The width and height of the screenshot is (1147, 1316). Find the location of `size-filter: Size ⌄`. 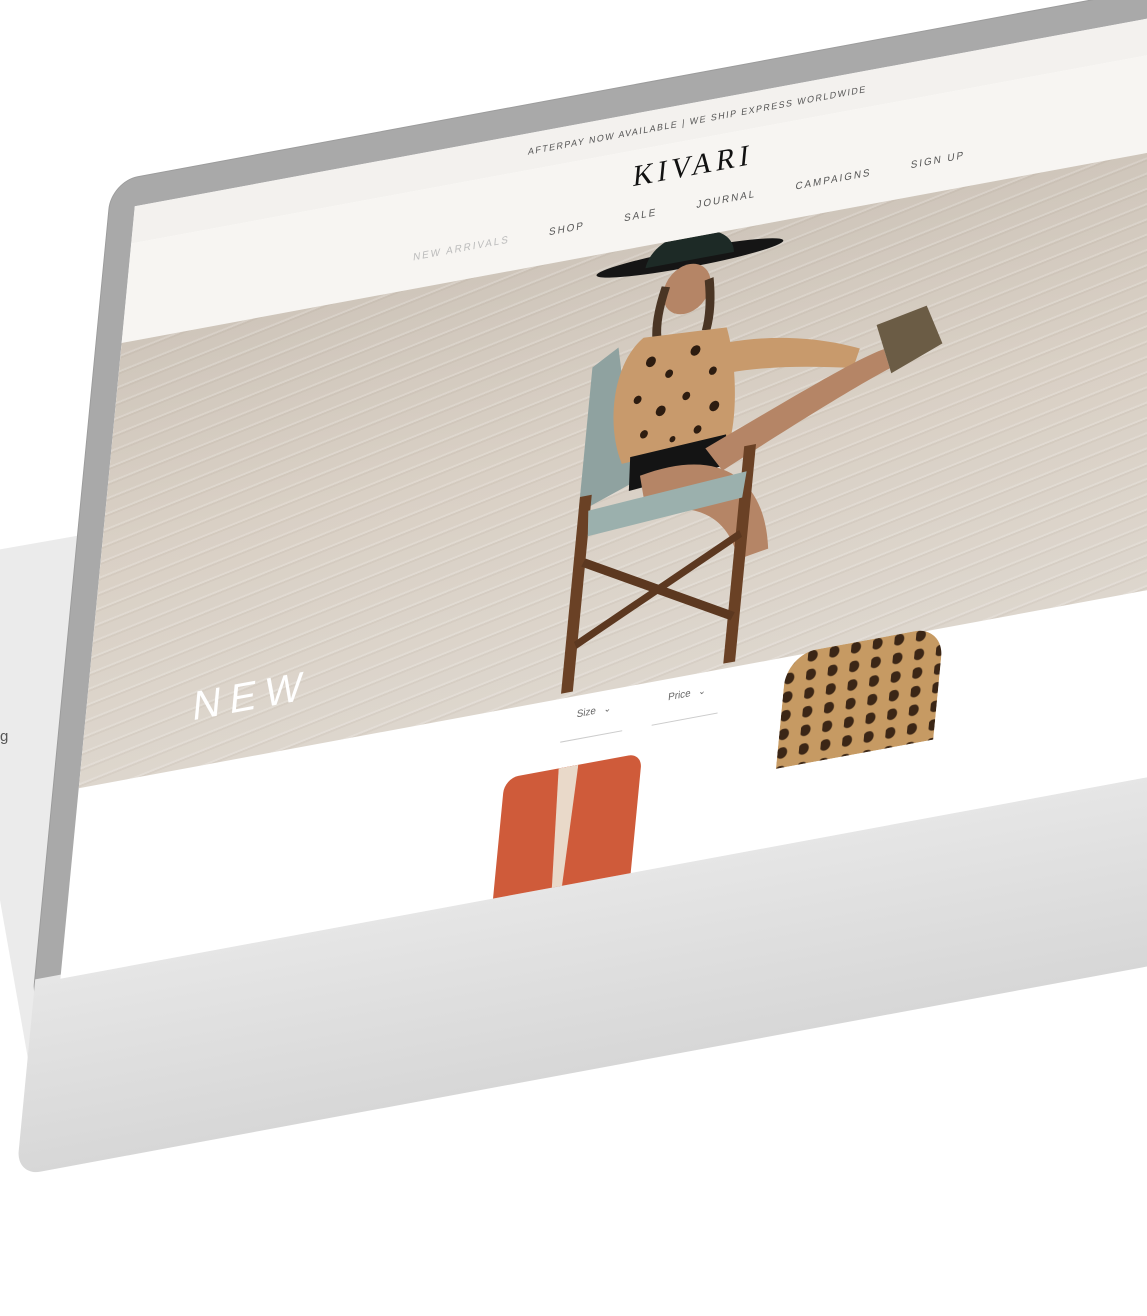

size-filter: Size ⌄ is located at coordinates (593, 716).